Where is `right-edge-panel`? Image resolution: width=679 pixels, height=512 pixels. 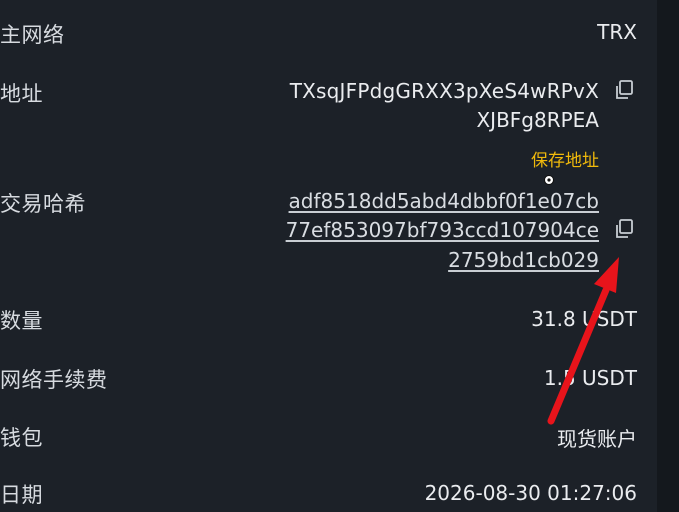
right-edge-panel is located at coordinates (668, 256).